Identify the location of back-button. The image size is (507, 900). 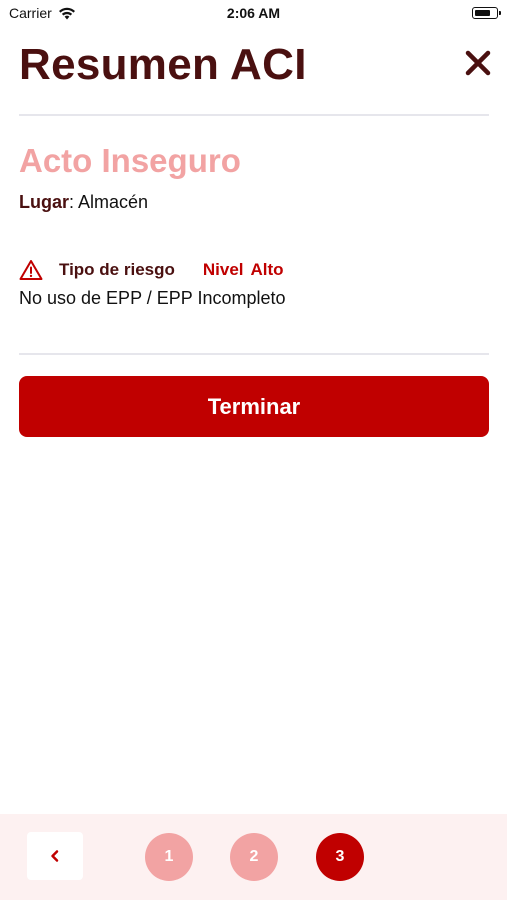
(55, 856).